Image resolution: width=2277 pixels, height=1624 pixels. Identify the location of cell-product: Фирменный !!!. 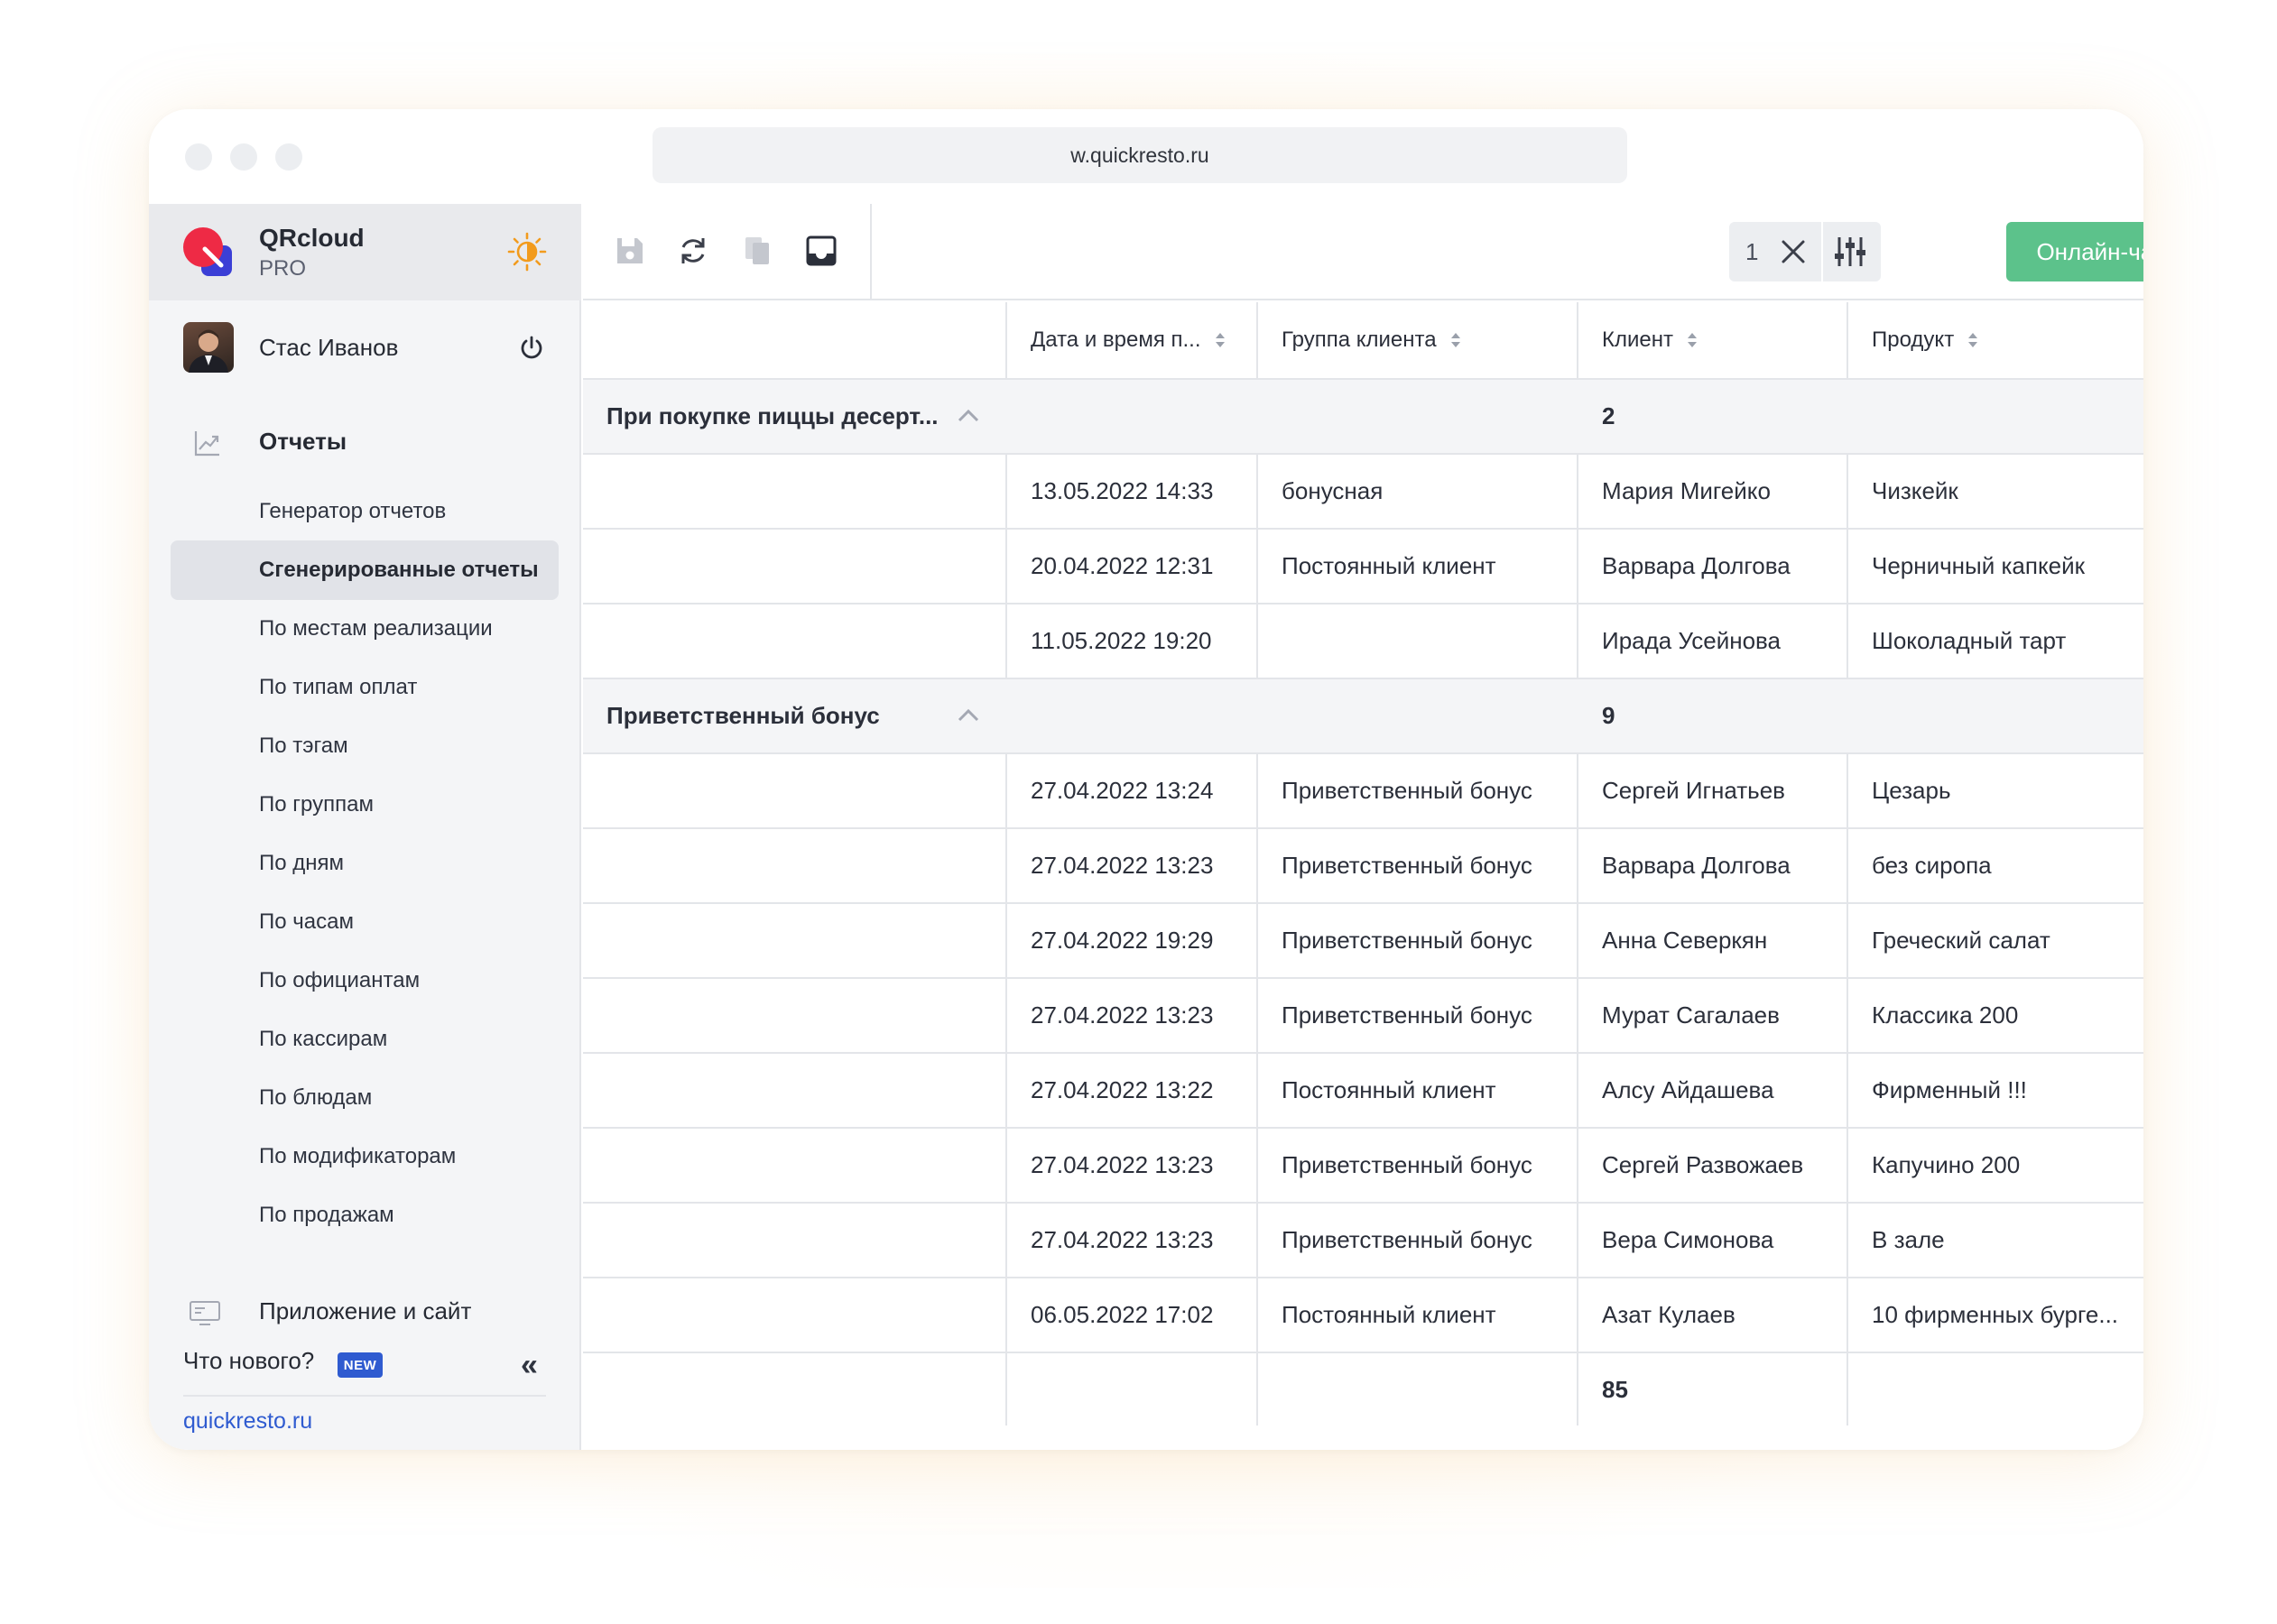
(1949, 1090).